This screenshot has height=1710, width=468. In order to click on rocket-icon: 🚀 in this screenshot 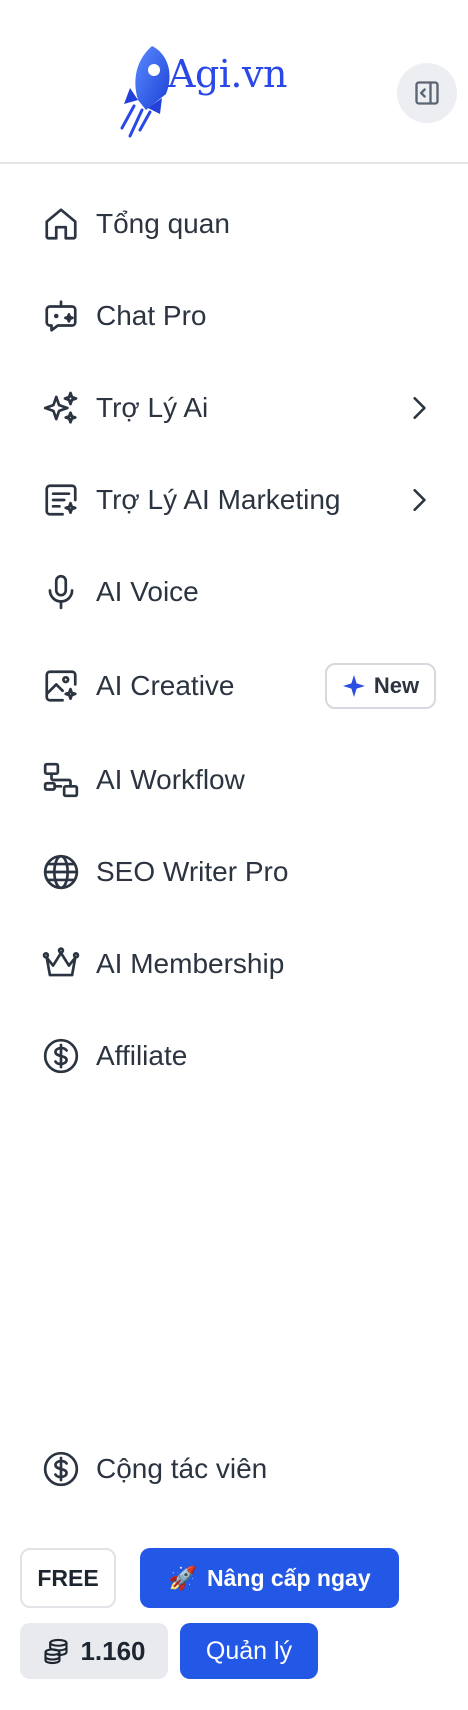, I will do `click(183, 1577)`.